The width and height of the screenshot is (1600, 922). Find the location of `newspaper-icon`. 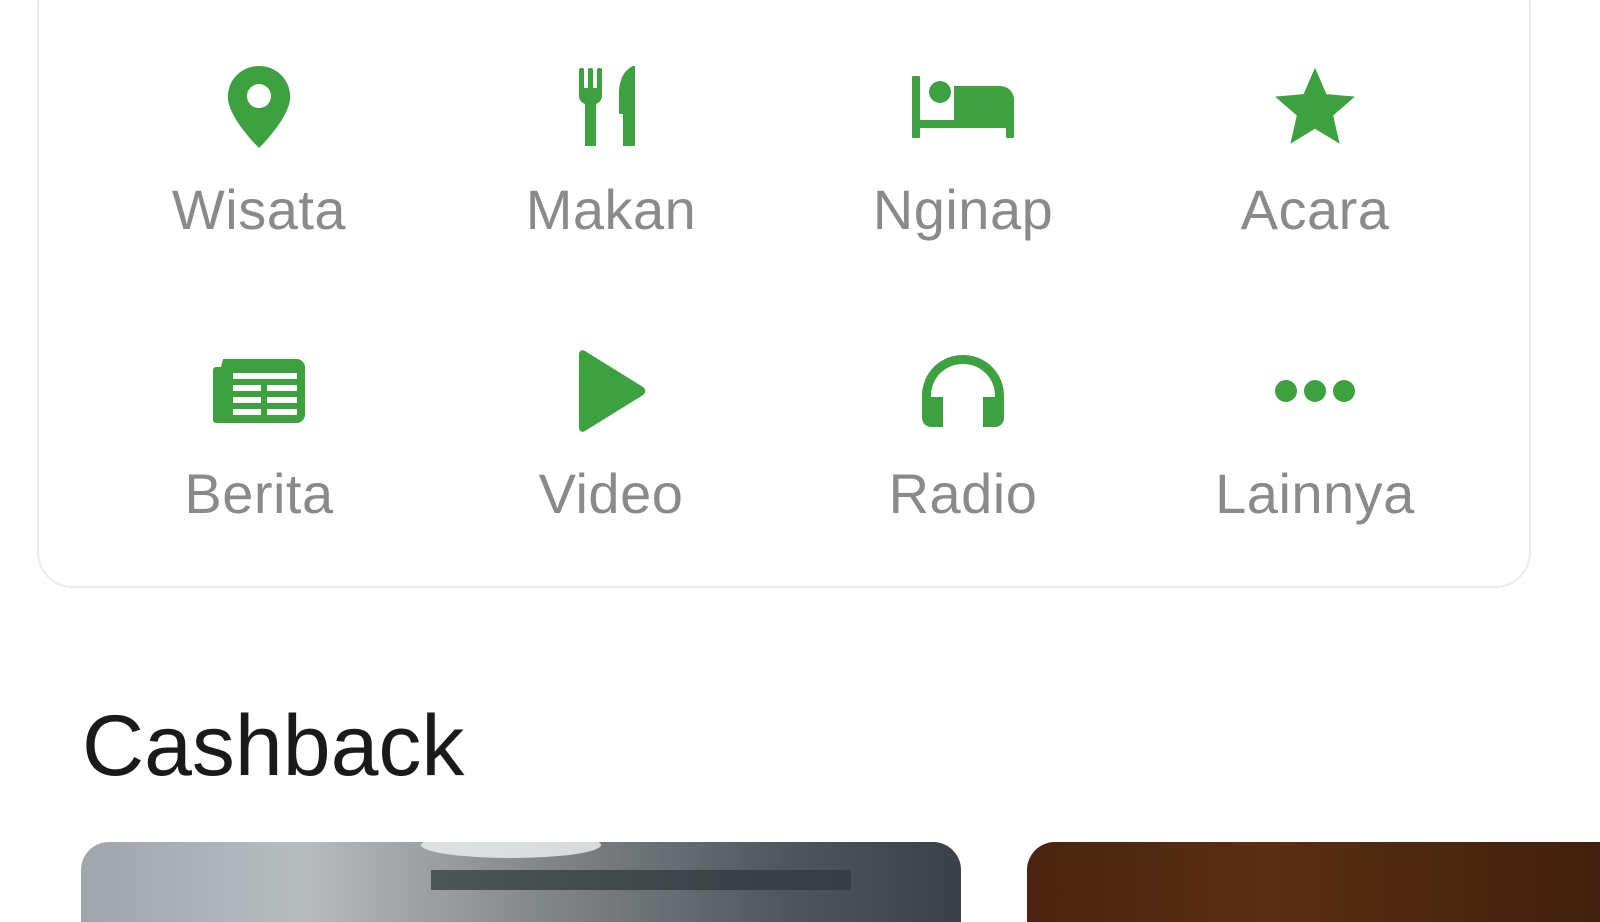

newspaper-icon is located at coordinates (259, 391).